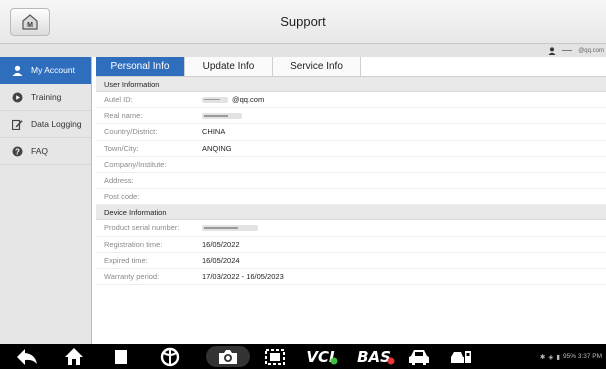  Describe the element at coordinates (221, 260) in the screenshot. I see `field-value: 16/05/2024` at that location.